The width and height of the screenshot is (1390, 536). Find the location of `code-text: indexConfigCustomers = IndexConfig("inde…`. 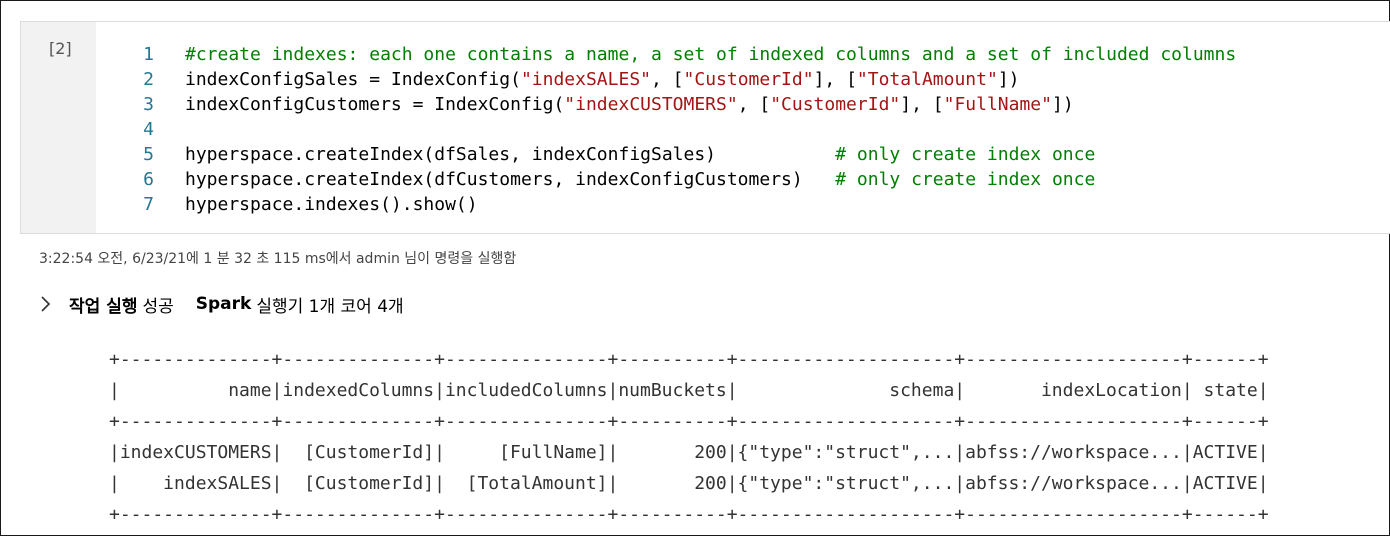

code-text: indexConfigCustomers = IndexConfig("inde… is located at coordinates (629, 104).